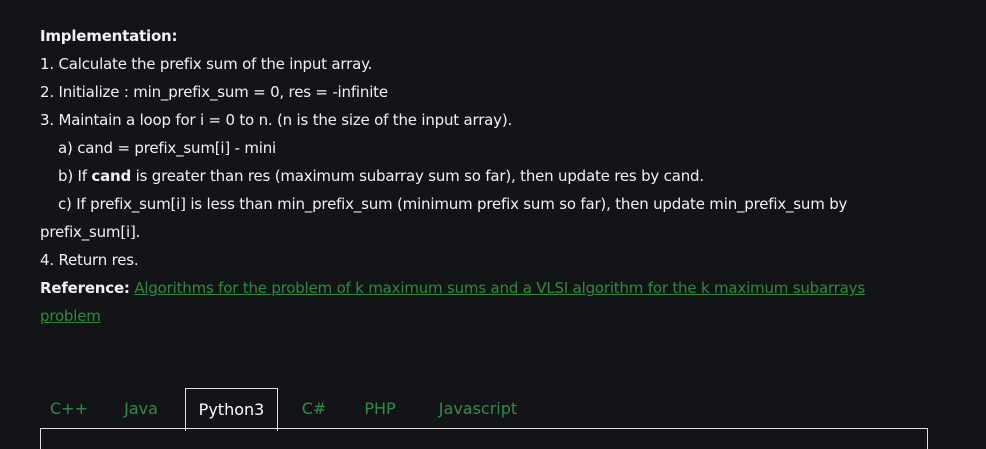 The width and height of the screenshot is (986, 449). I want to click on step-3b-prefix: b) If, so click(75, 176).